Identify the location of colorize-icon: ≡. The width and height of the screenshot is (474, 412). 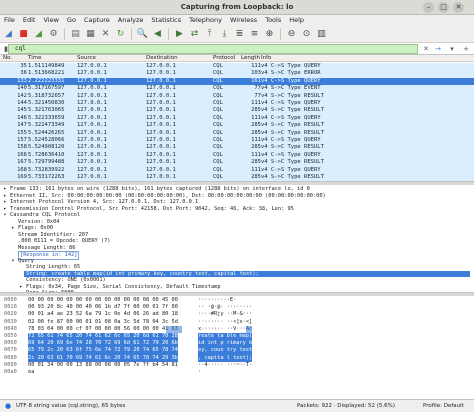
(254, 34).